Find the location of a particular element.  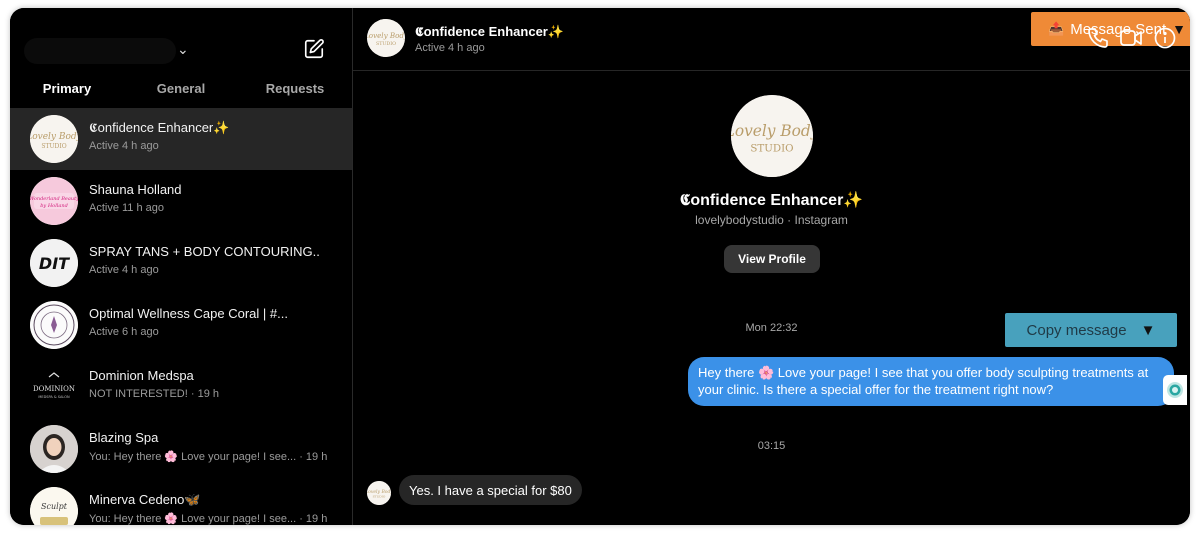

svg-text: Wonderland Beauty is located at coordinates (54, 199).